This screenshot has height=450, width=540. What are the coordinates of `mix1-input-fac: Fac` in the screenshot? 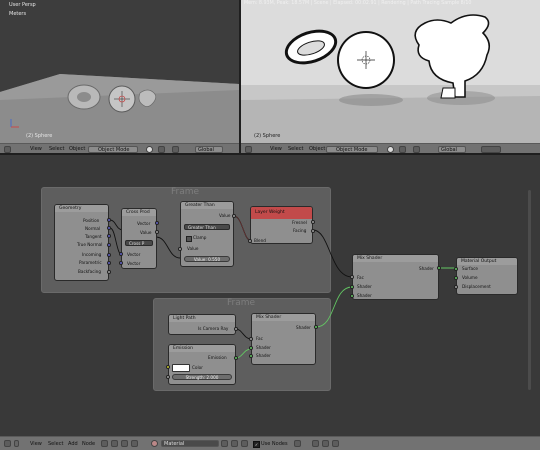 It's located at (360, 277).